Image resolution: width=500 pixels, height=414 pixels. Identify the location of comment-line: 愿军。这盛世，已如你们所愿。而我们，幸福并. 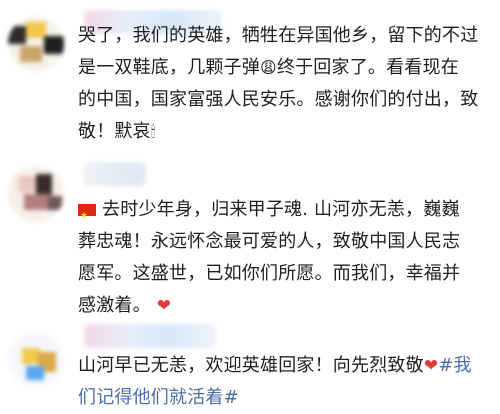
(269, 273).